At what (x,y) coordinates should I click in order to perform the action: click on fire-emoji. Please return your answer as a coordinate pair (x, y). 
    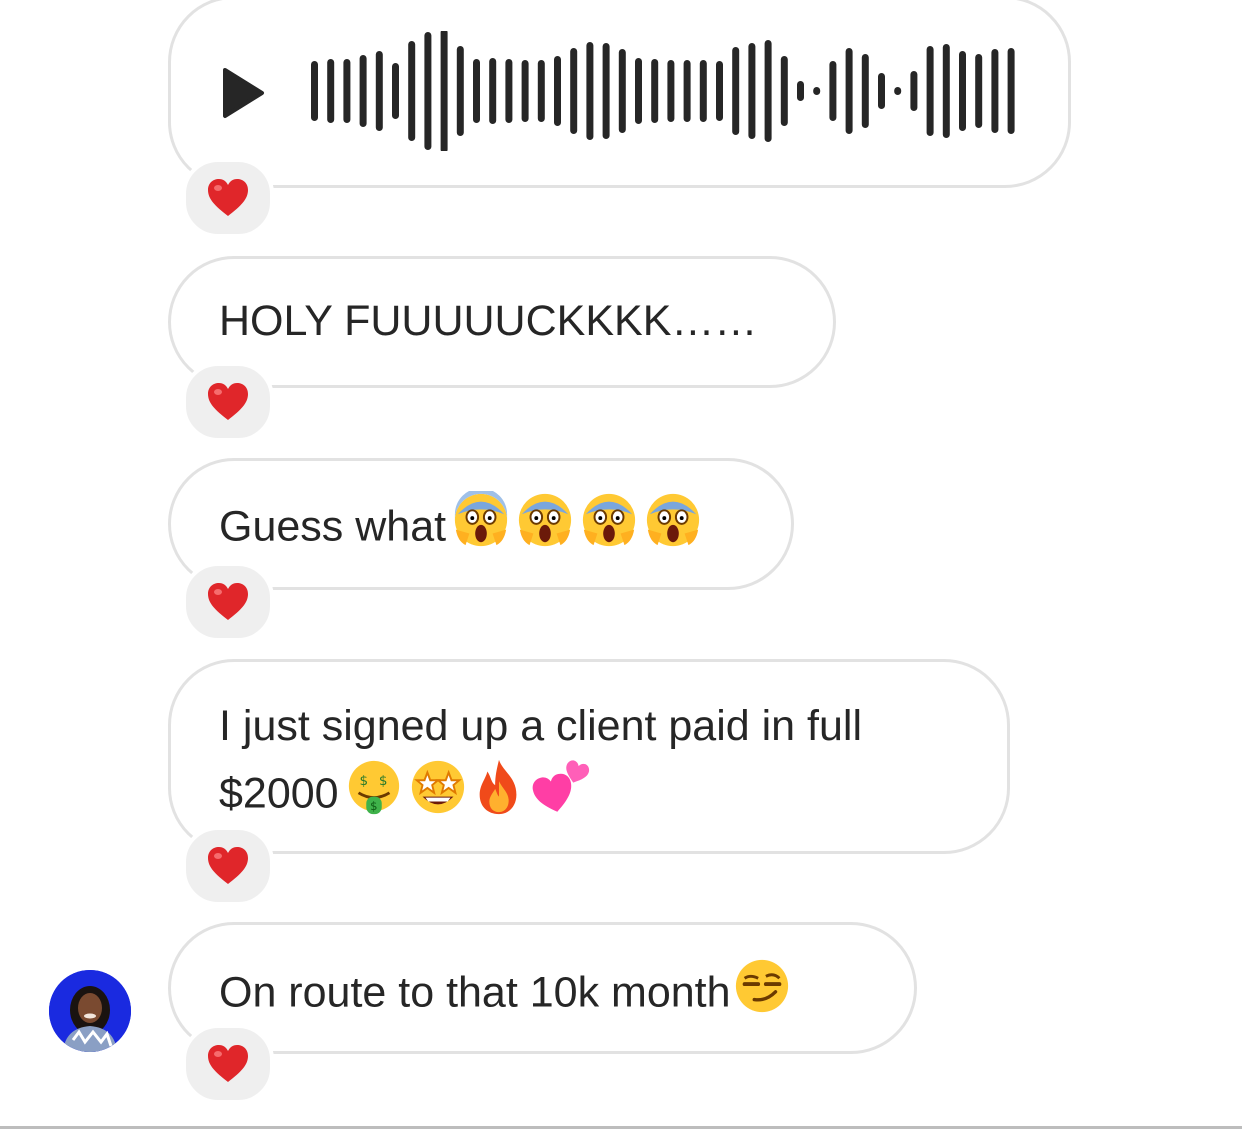
    Looking at the image, I should click on (499, 796).